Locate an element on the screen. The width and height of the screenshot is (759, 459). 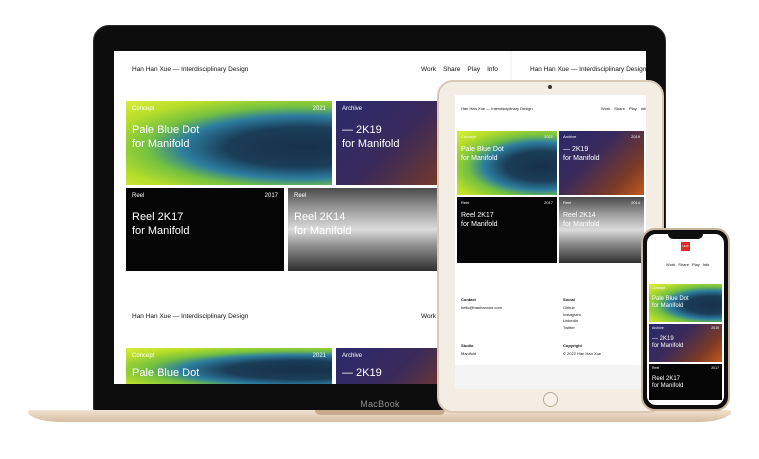
ipad-footer-bottom is located at coordinates (550, 377).